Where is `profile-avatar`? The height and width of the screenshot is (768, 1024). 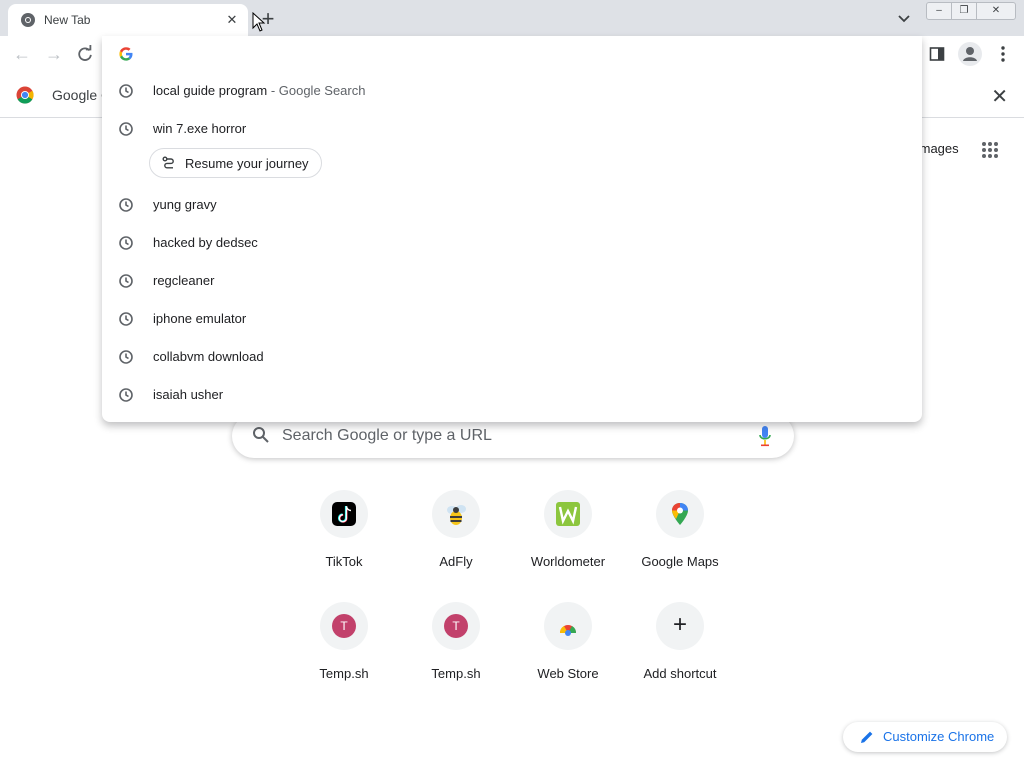 profile-avatar is located at coordinates (970, 54).